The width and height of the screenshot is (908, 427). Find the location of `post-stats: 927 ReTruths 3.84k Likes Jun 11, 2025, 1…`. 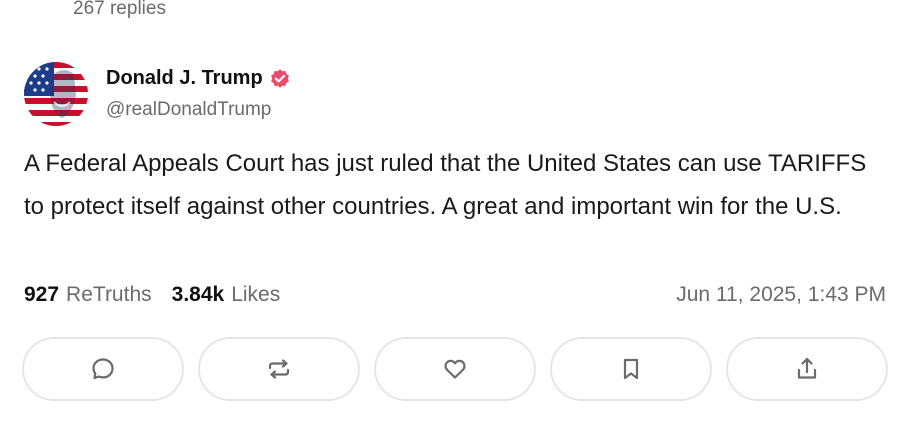

post-stats: 927 ReTruths 3.84k Likes Jun 11, 2025, 1… is located at coordinates (455, 295).